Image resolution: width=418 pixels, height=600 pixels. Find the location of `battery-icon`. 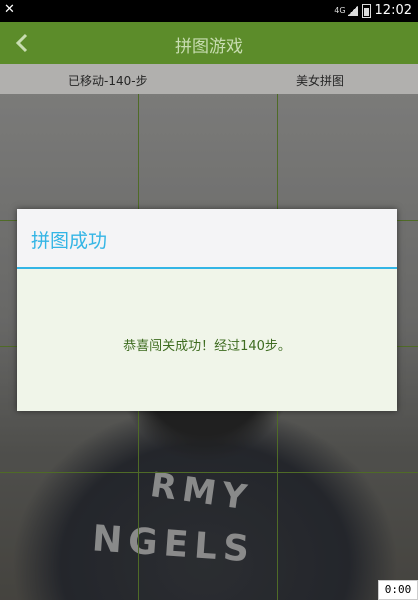

battery-icon is located at coordinates (366, 10).